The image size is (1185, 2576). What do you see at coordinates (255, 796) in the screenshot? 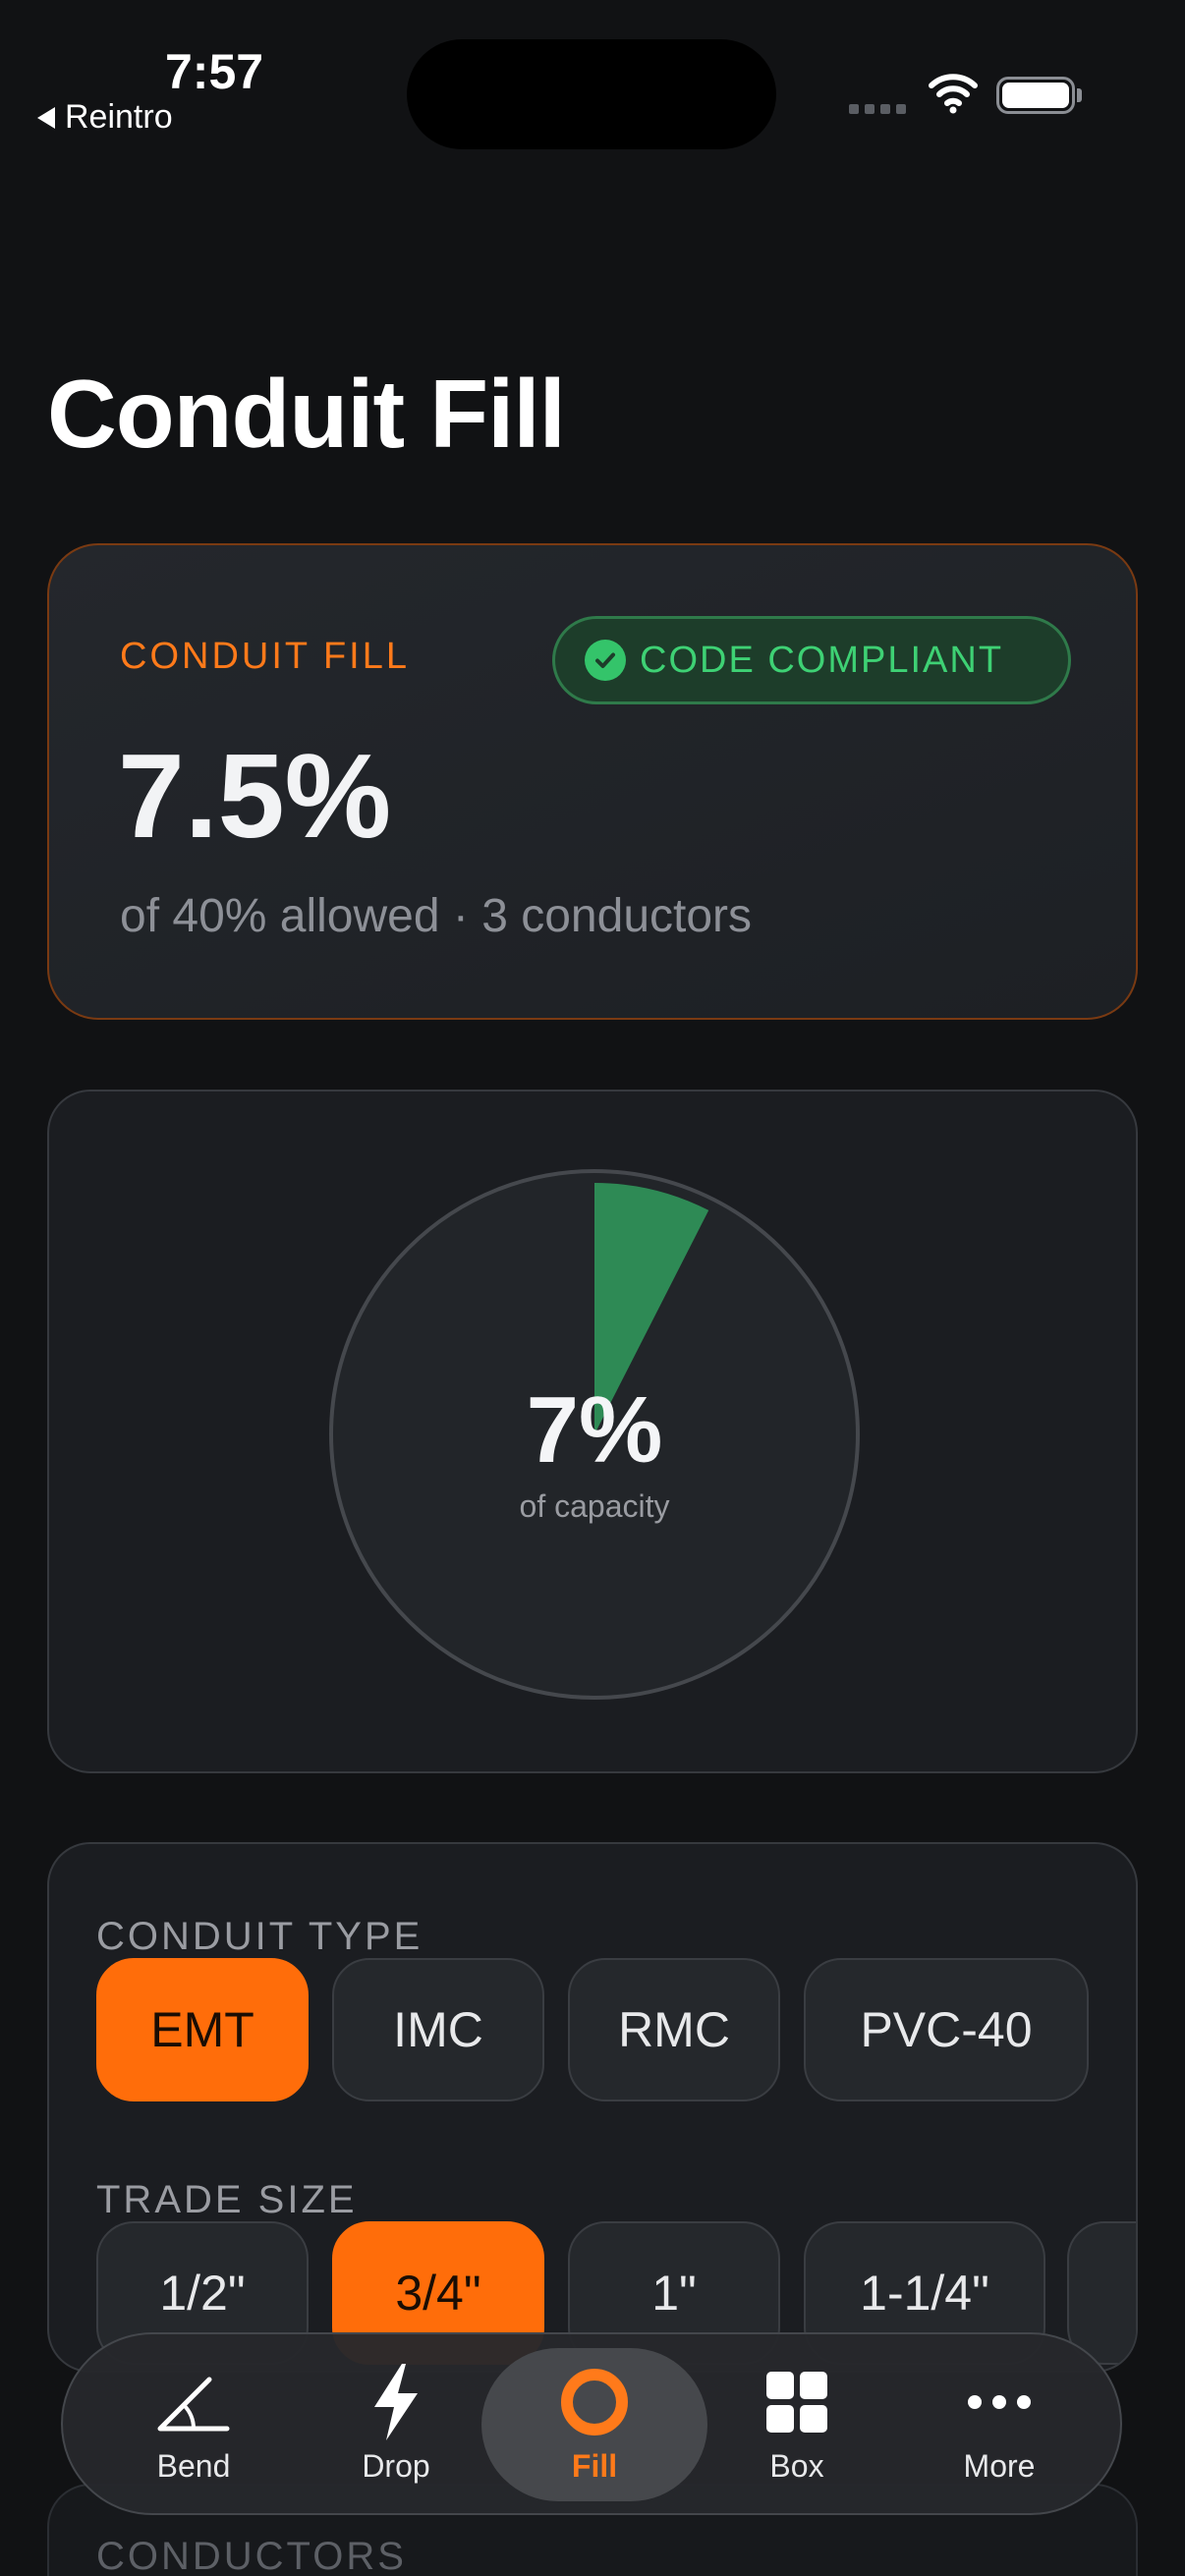
I see `fill-percentage: 7.5%` at bounding box center [255, 796].